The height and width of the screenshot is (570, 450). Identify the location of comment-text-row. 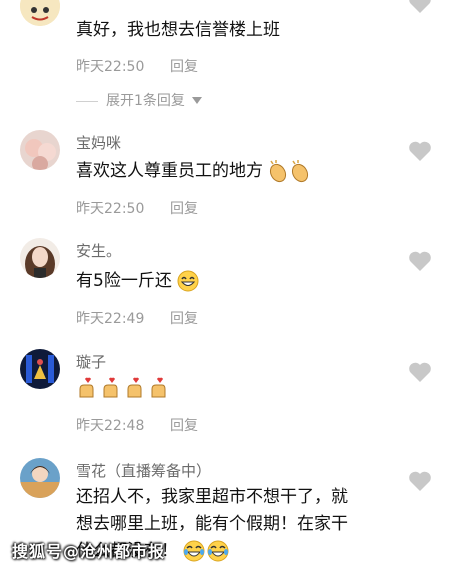
(126, 389).